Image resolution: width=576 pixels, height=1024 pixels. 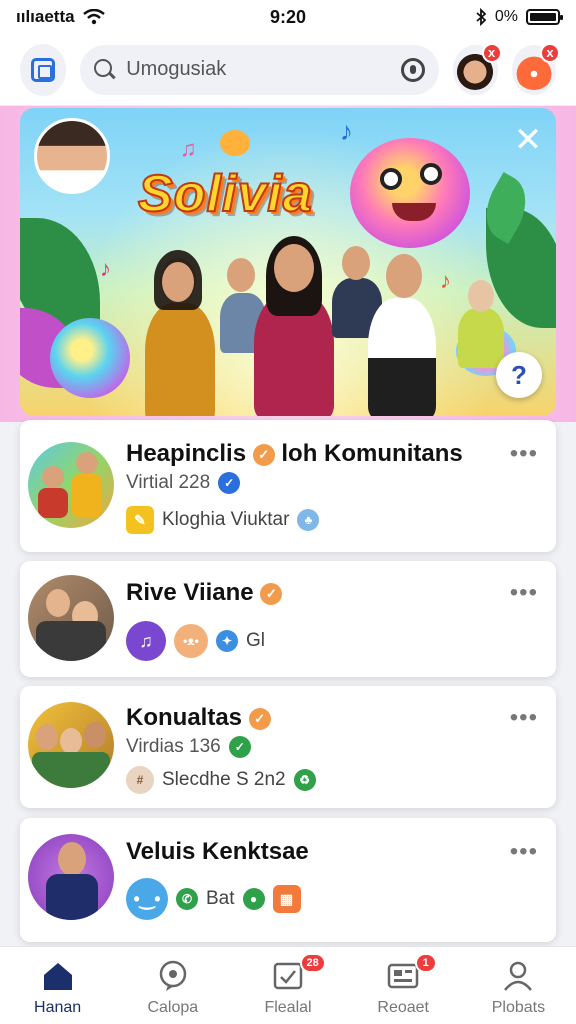 What do you see at coordinates (57, 985) in the screenshot?
I see `nav-home: Hanan` at bounding box center [57, 985].